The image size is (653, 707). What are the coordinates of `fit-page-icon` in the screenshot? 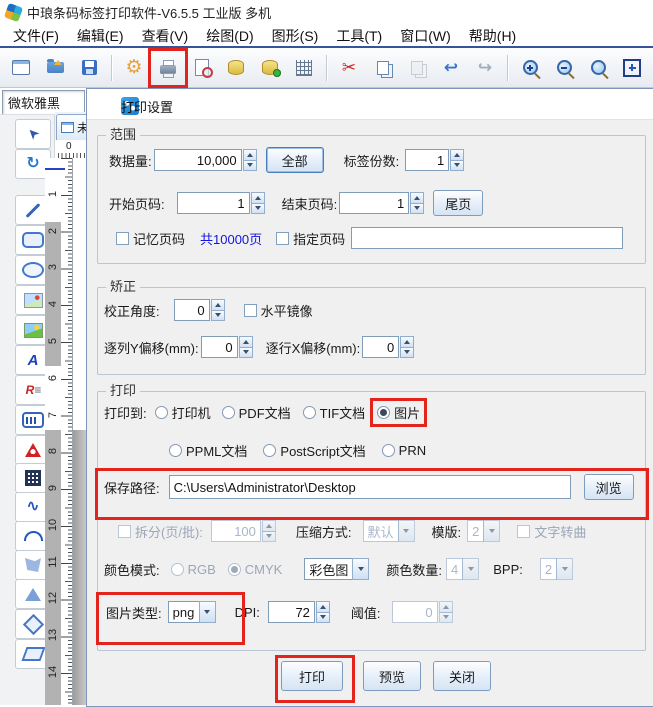 It's located at (632, 68).